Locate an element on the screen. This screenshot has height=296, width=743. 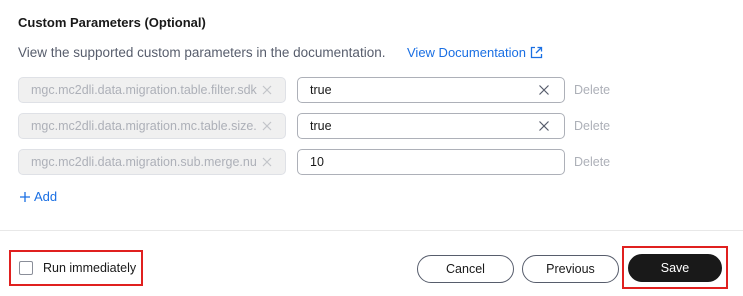
run-immediately-checkbox is located at coordinates (26, 268).